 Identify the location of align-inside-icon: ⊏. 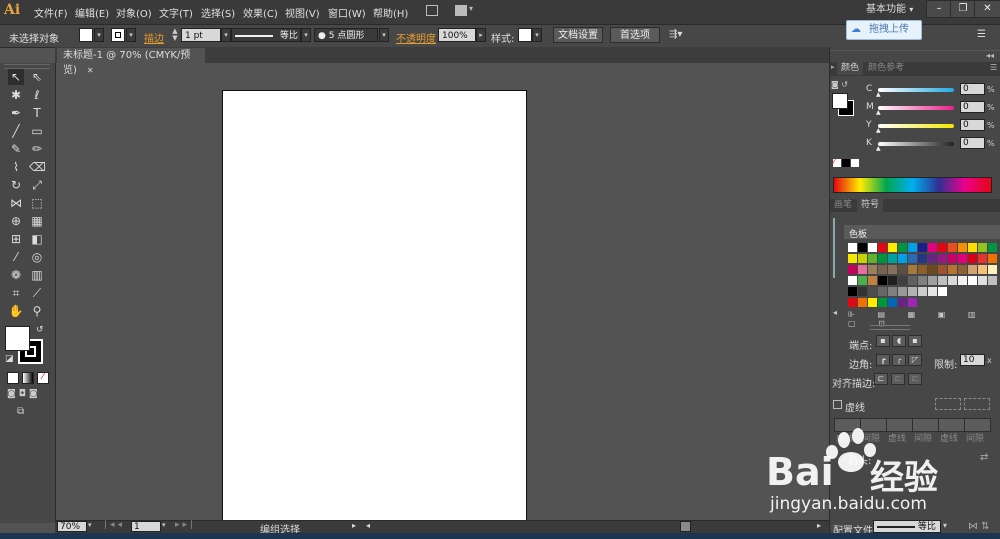
(898, 379).